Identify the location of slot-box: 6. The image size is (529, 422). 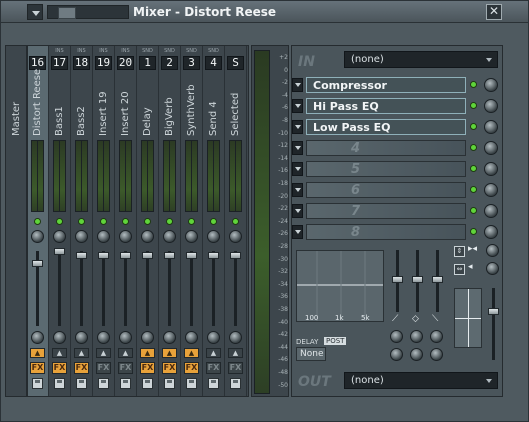
(386, 190).